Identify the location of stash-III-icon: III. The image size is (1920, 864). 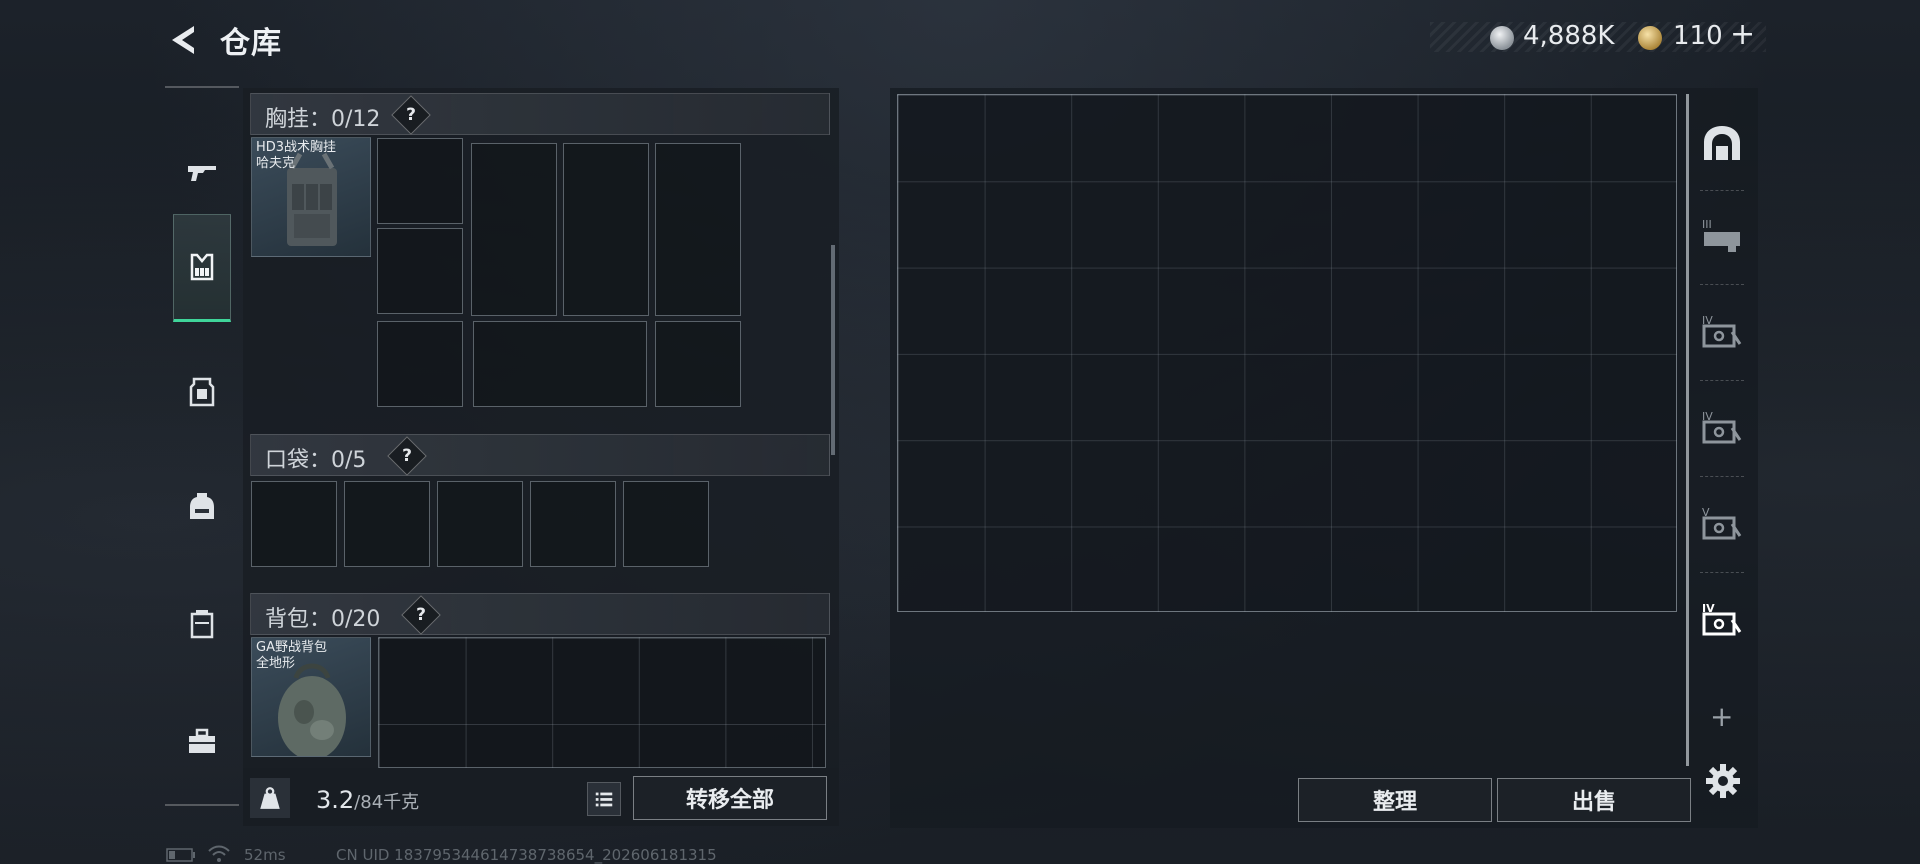
(1721, 235).